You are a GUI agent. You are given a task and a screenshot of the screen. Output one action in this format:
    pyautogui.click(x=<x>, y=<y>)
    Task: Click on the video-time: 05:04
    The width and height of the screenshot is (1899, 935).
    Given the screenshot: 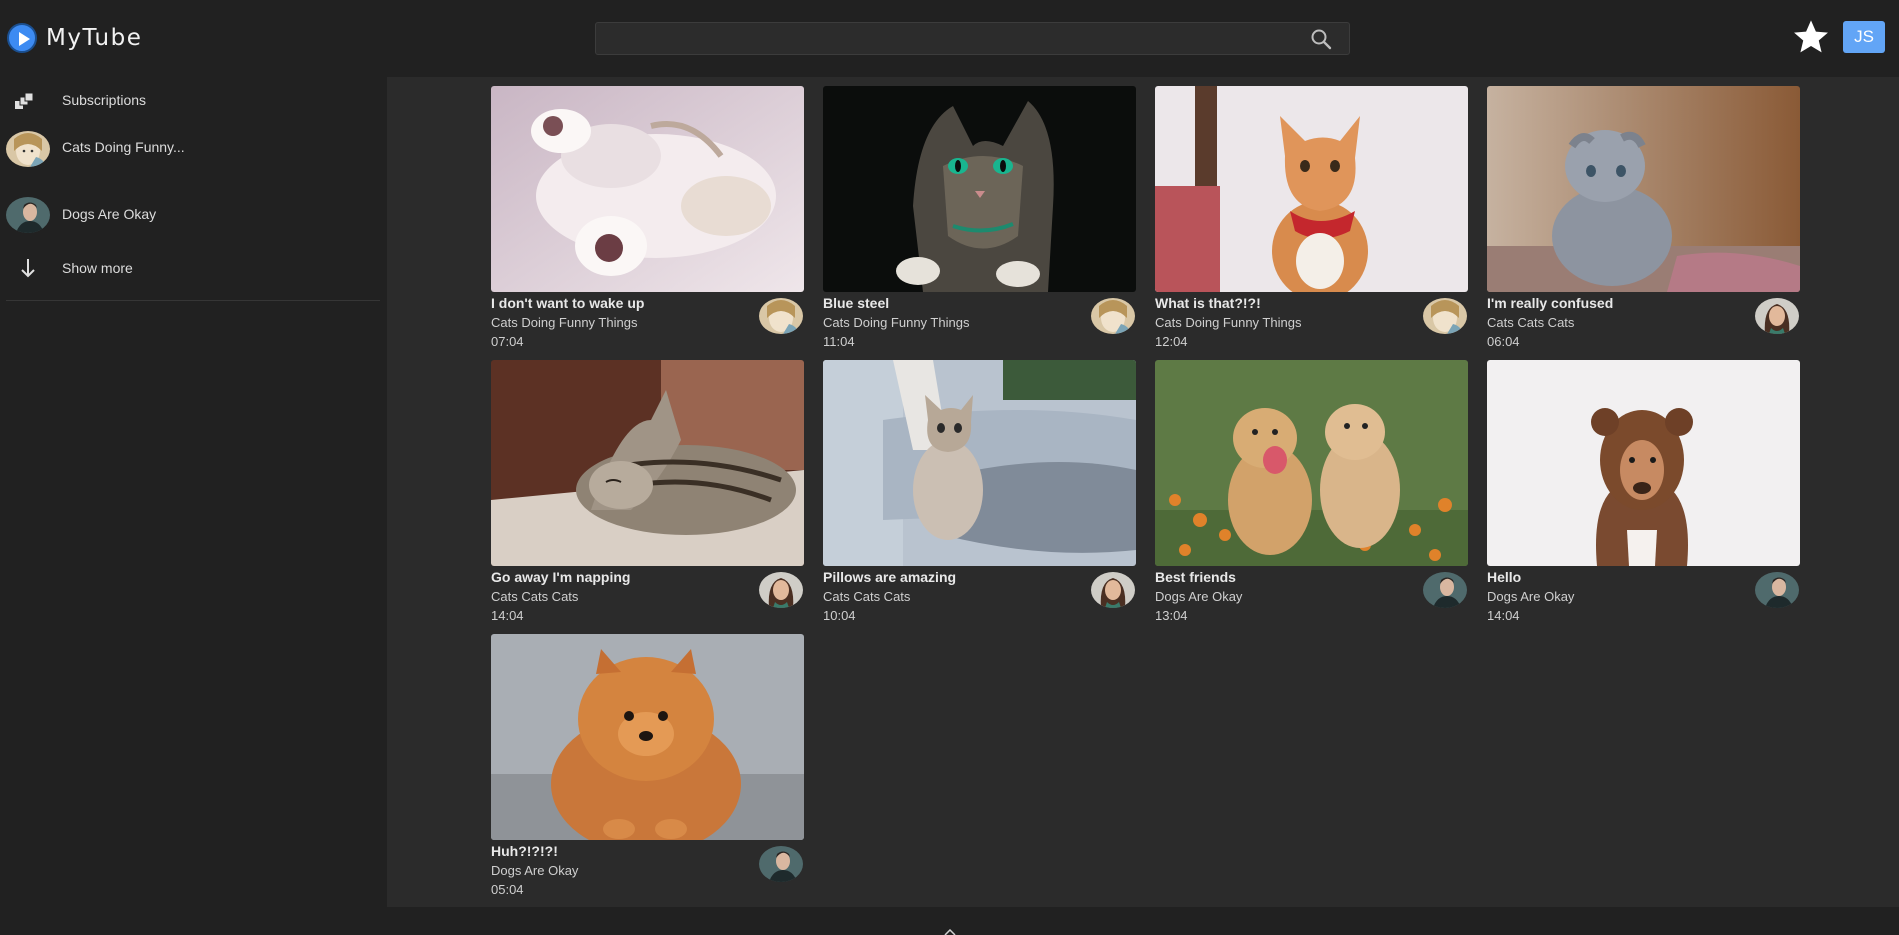 What is the action you would take?
    pyautogui.click(x=507, y=889)
    